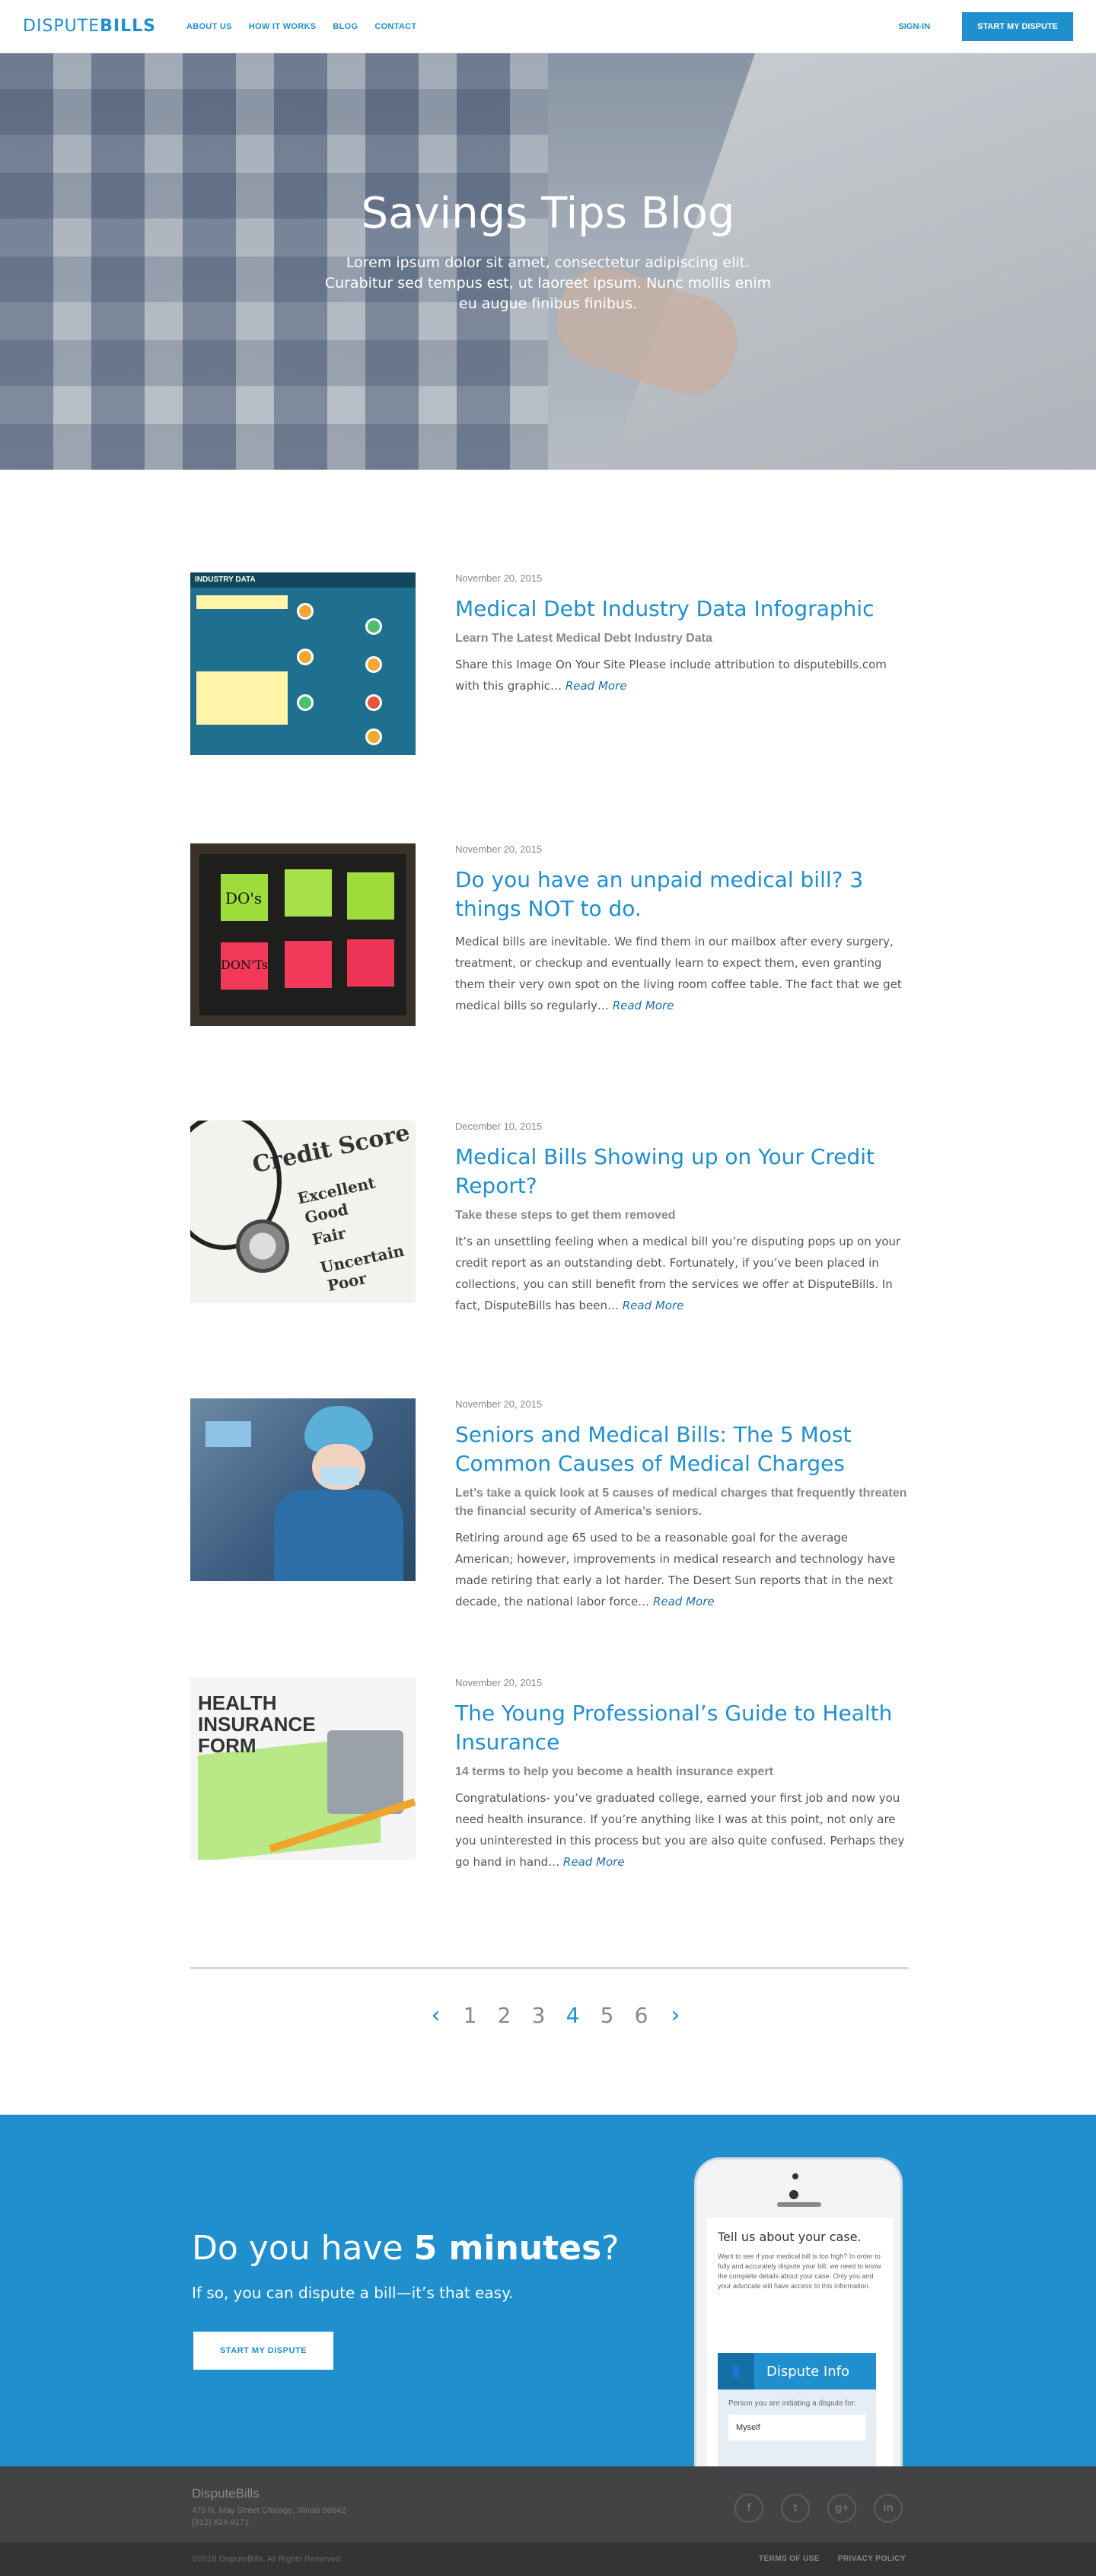 The height and width of the screenshot is (2576, 1096). I want to click on twitter-icon: t, so click(795, 2508).